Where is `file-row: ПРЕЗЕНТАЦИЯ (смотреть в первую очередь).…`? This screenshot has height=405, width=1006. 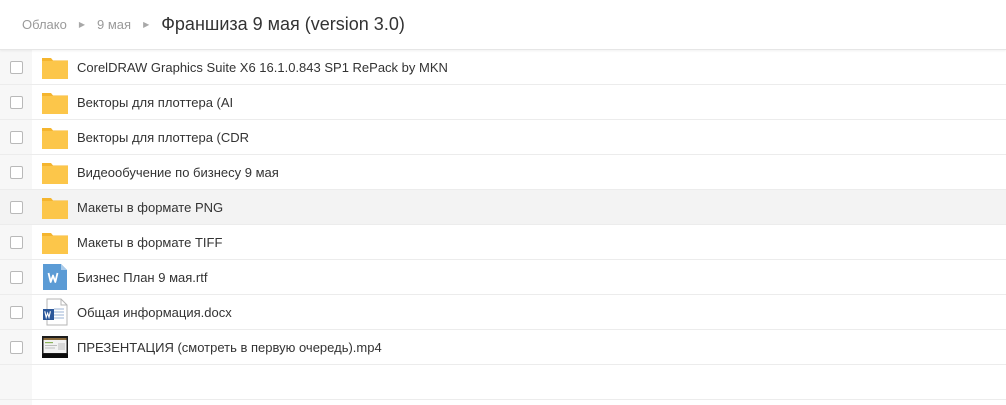
file-row: ПРЕЗЕНТАЦИЯ (смотреть в первую очередь).… is located at coordinates (503, 347).